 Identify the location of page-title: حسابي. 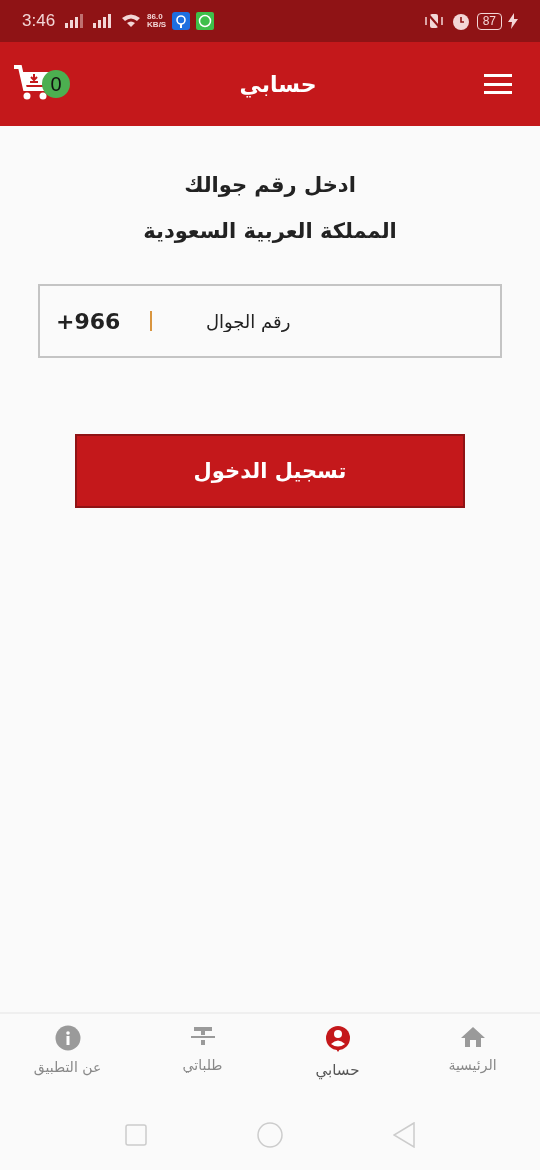
(278, 84).